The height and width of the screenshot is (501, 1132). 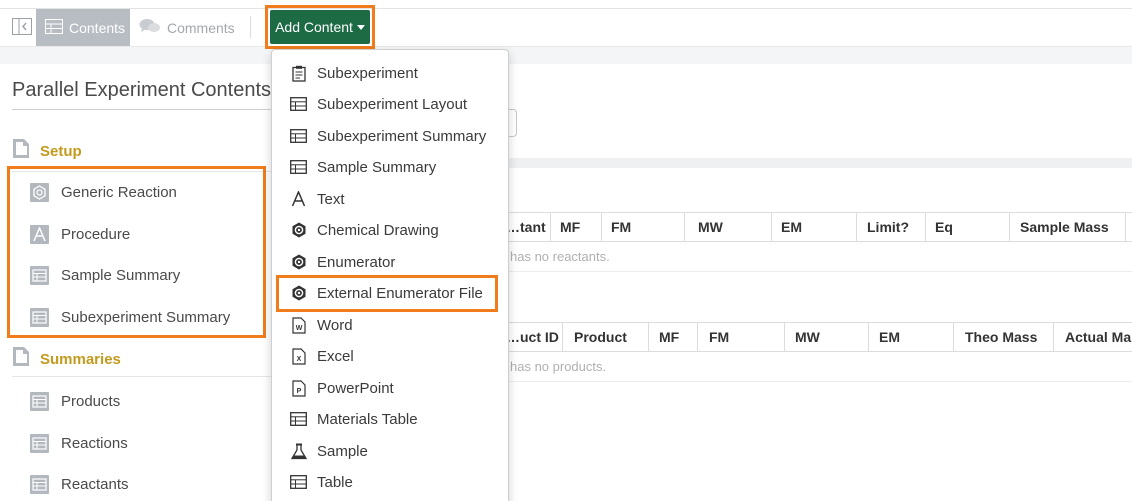 I want to click on menu-item-label: Text, so click(x=331, y=199).